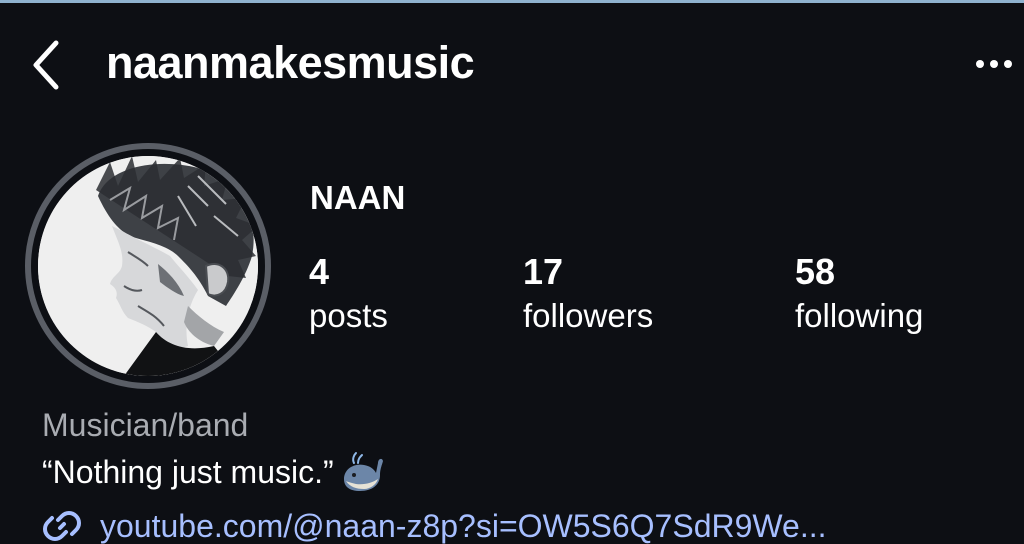 The image size is (1024, 544). What do you see at coordinates (290, 62) in the screenshot?
I see `profile-username: naanmakesmusic` at bounding box center [290, 62].